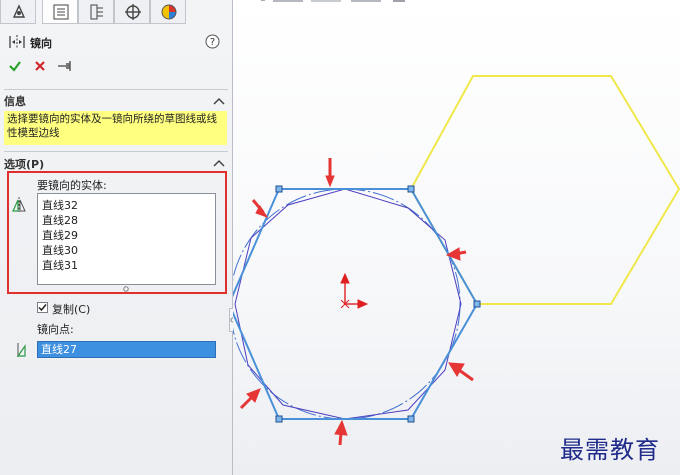 The height and width of the screenshot is (475, 680). I want to click on mirror-point-label: 镜向点:, so click(55, 329).